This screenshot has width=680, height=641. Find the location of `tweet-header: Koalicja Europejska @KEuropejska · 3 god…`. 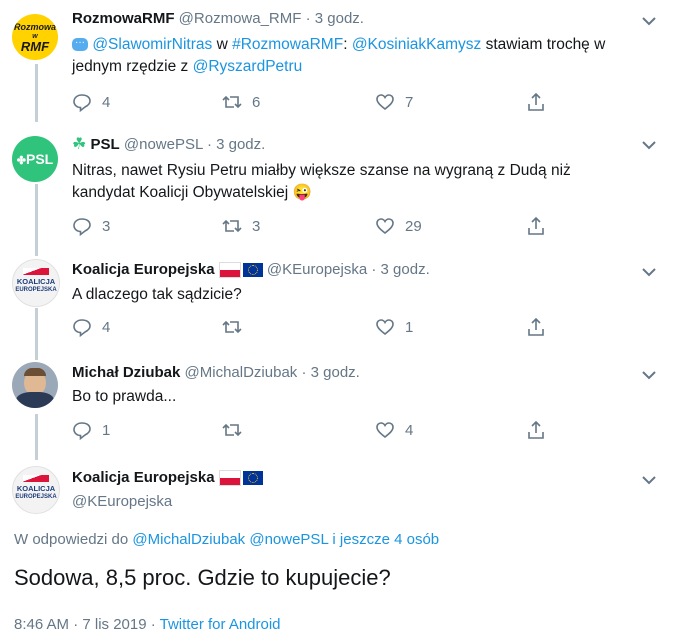

tweet-header: Koalicja Europejska @KEuropejska · 3 god… is located at coordinates (251, 270).